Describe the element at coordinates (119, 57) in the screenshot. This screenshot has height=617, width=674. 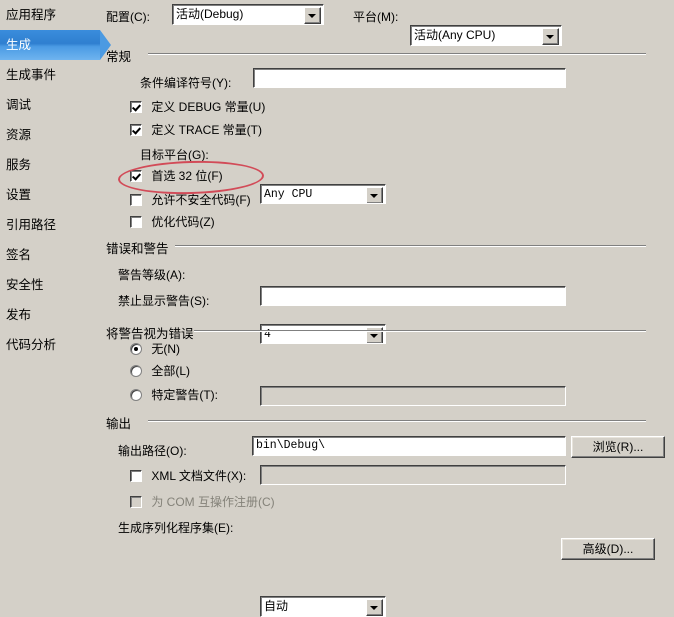
I see `general-group-title: 常规` at that location.